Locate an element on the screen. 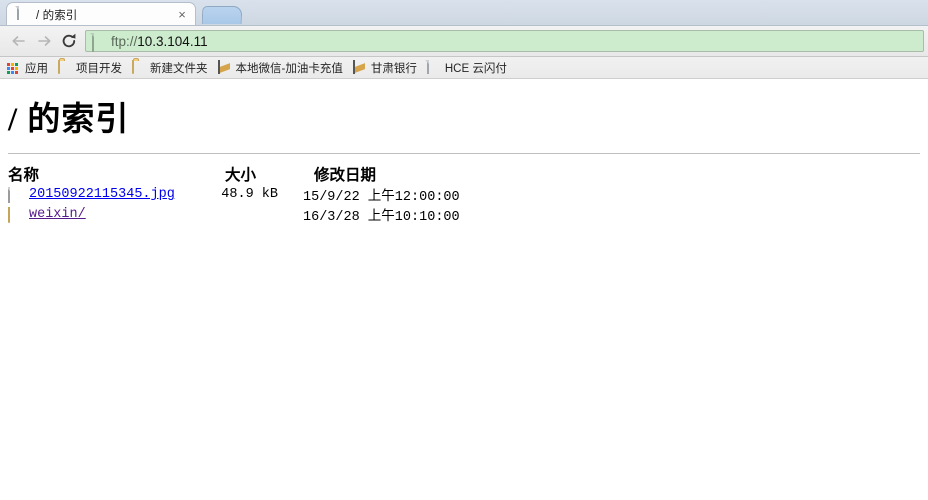 Image resolution: width=928 pixels, height=500 pixels. entry-modified-cell: 16/3/28 上午10:10:00 is located at coordinates (381, 218).